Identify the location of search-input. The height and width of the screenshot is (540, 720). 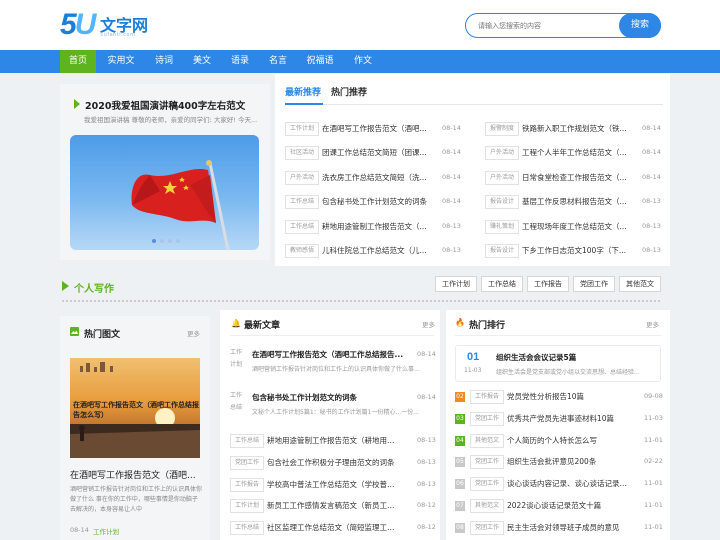
(541, 25).